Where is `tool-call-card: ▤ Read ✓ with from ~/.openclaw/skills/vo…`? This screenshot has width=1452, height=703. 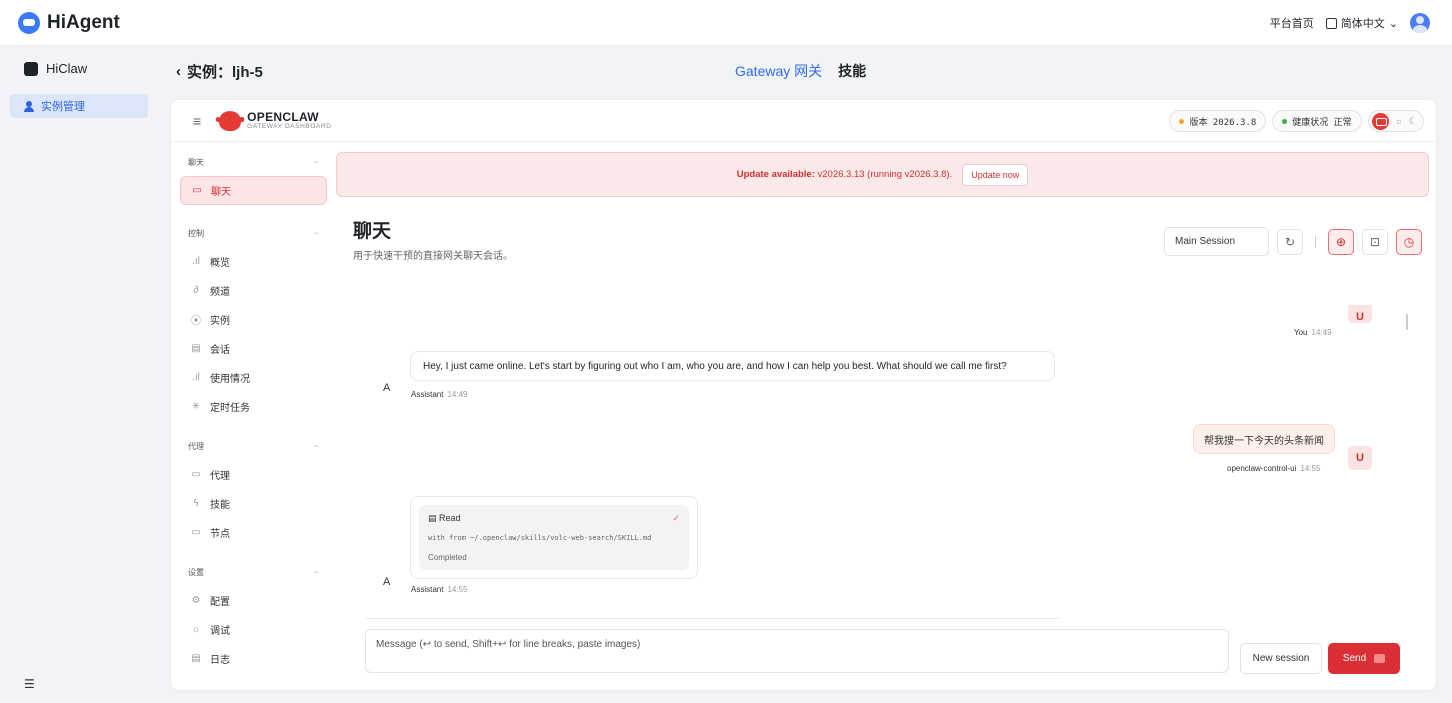
tool-call-card: ▤ Read ✓ with from ~/.openclaw/skills/vo… is located at coordinates (554, 537).